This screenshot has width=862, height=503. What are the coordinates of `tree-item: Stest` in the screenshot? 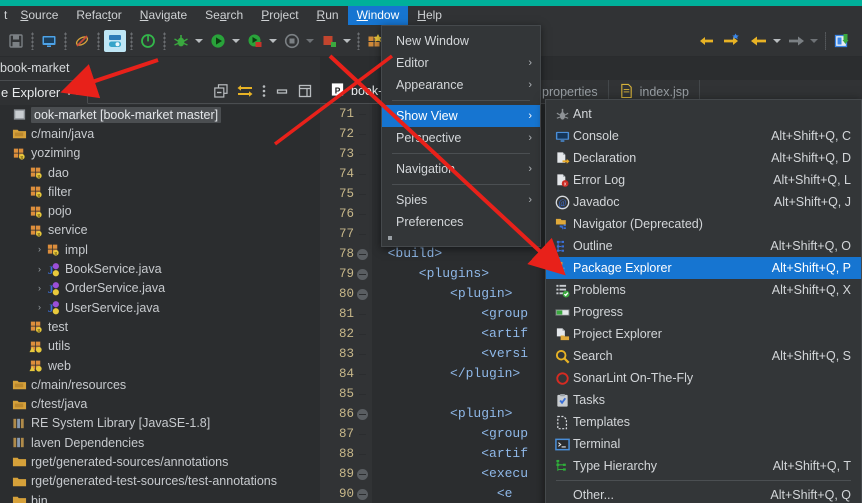 It's located at (160, 326).